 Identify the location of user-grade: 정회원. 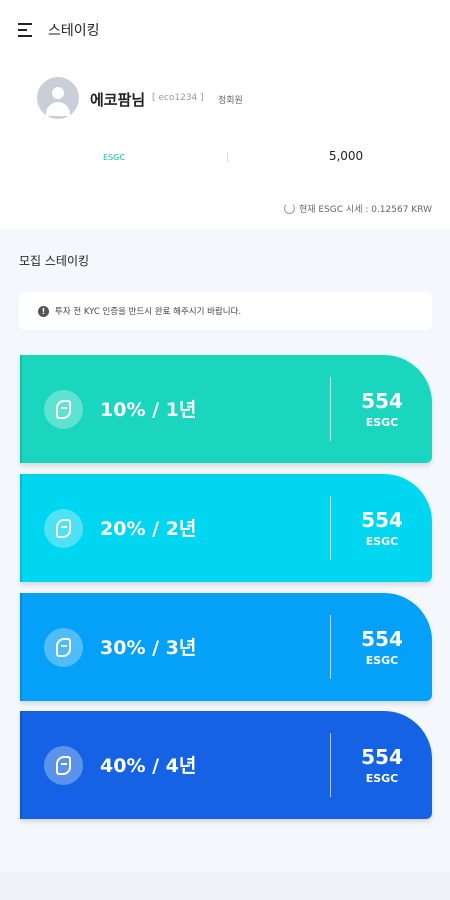
(230, 101).